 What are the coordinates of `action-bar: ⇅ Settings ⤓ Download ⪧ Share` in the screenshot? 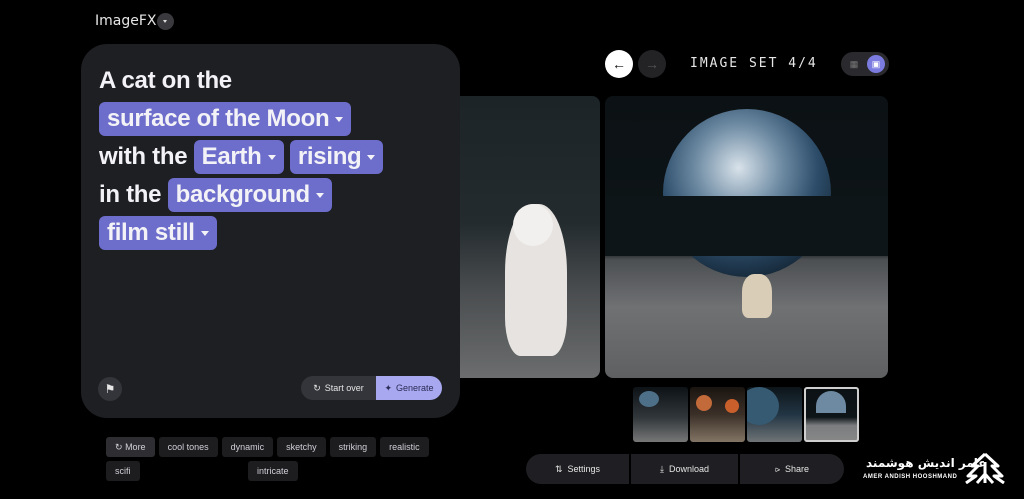 It's located at (685, 469).